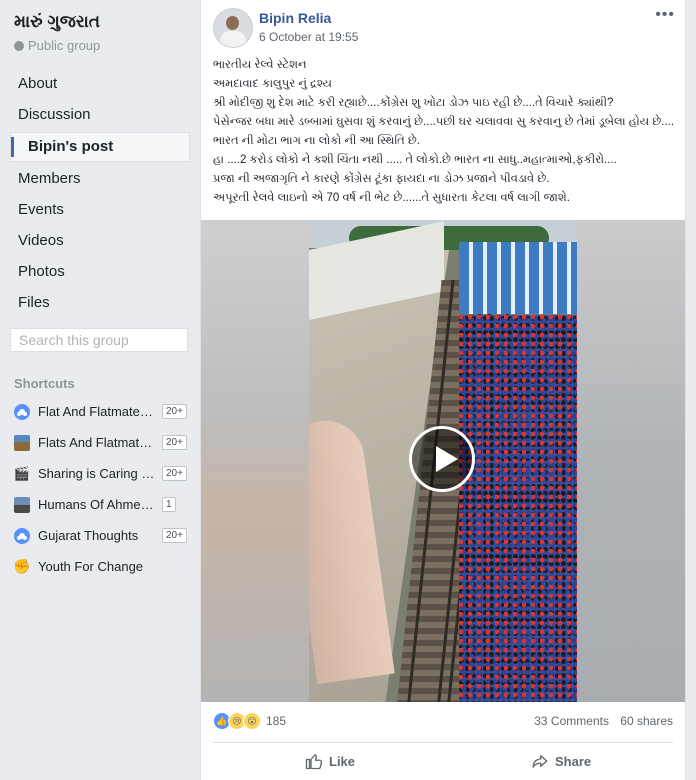 This screenshot has width=696, height=780. What do you see at coordinates (255, 461) in the screenshot?
I see `video-blur-left` at bounding box center [255, 461].